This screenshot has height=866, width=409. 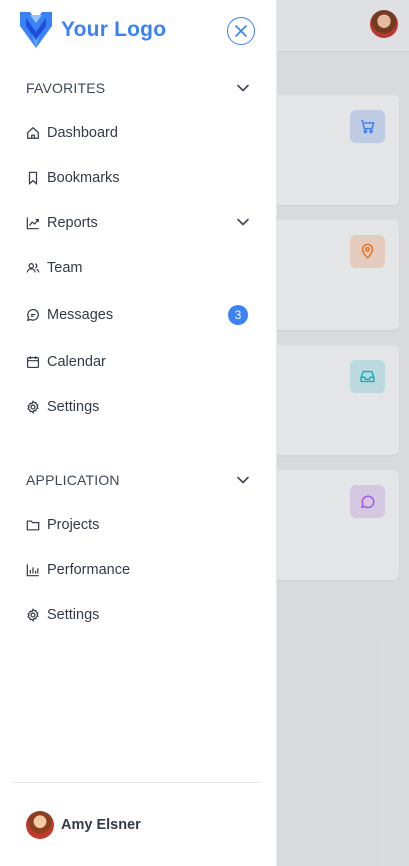 I want to click on brand: Your Logo, so click(x=92, y=30).